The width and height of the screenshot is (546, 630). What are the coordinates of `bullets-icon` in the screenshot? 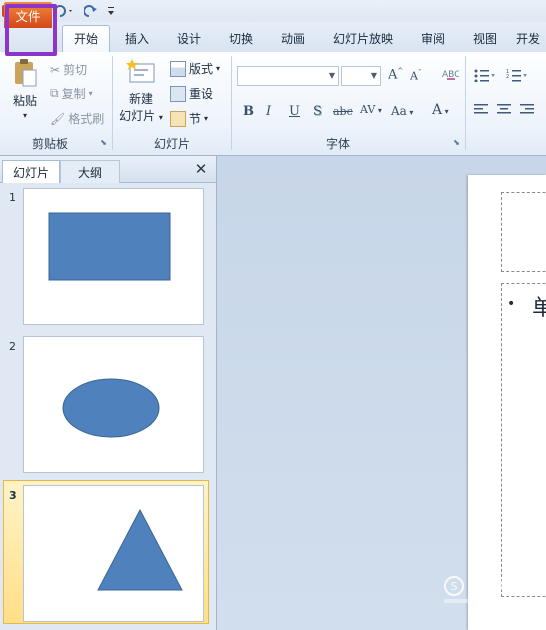 It's located at (484, 75).